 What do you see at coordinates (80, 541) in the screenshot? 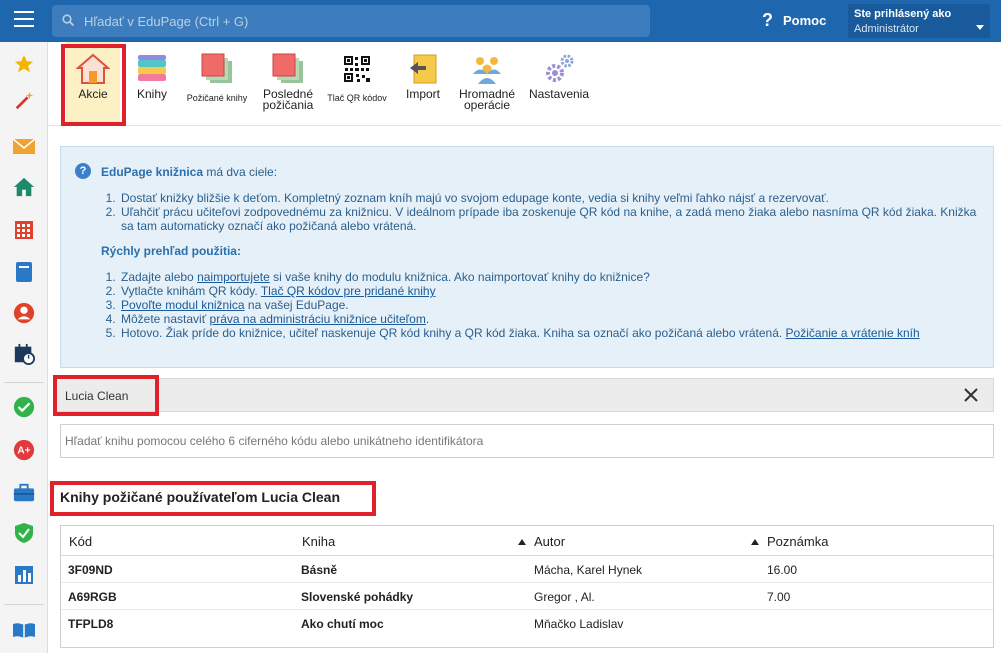
I see `col-kod: Kód` at bounding box center [80, 541].